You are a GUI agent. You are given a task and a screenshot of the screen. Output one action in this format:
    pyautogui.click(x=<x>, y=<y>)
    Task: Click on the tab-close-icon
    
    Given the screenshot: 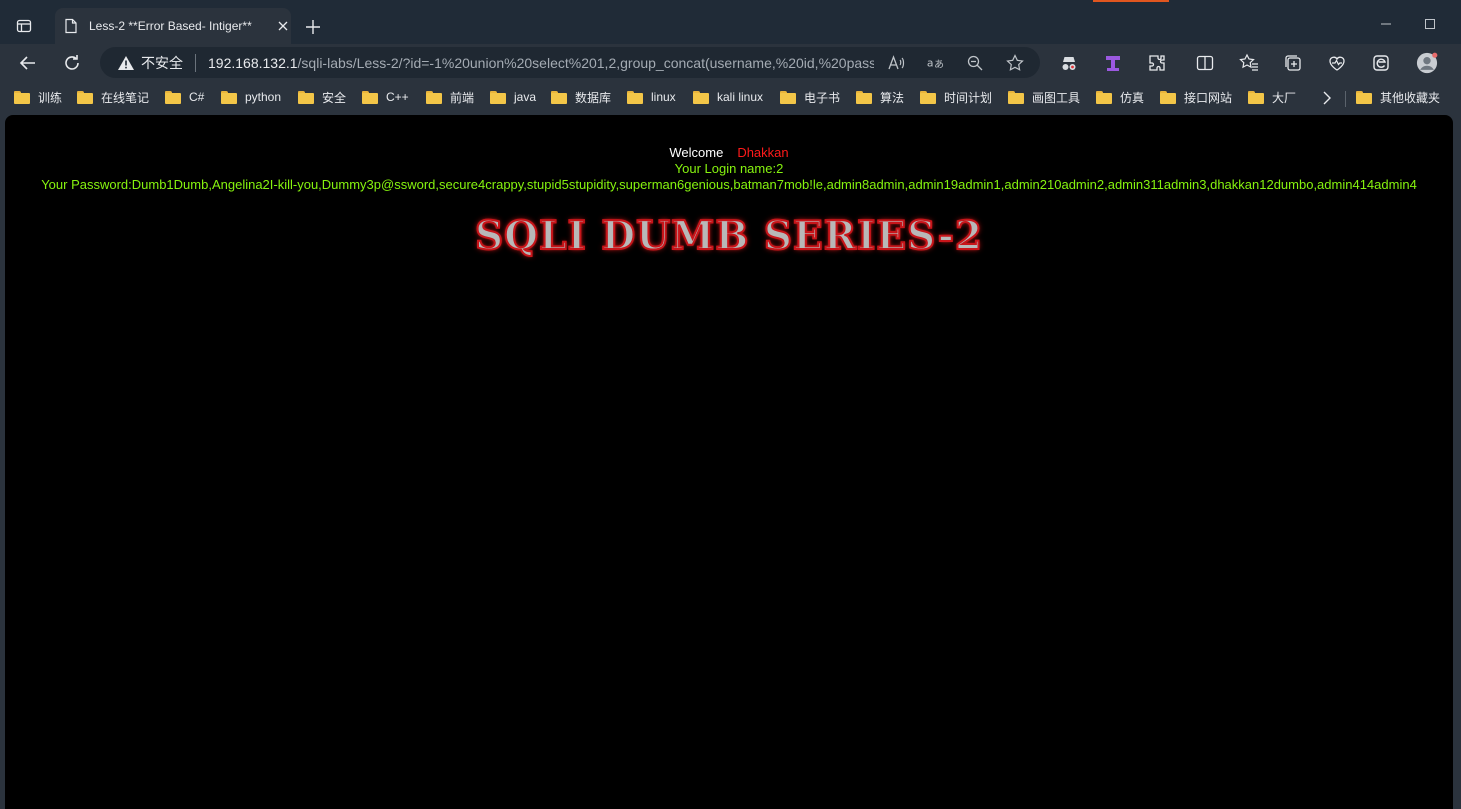 What is the action you would take?
    pyautogui.click(x=283, y=26)
    